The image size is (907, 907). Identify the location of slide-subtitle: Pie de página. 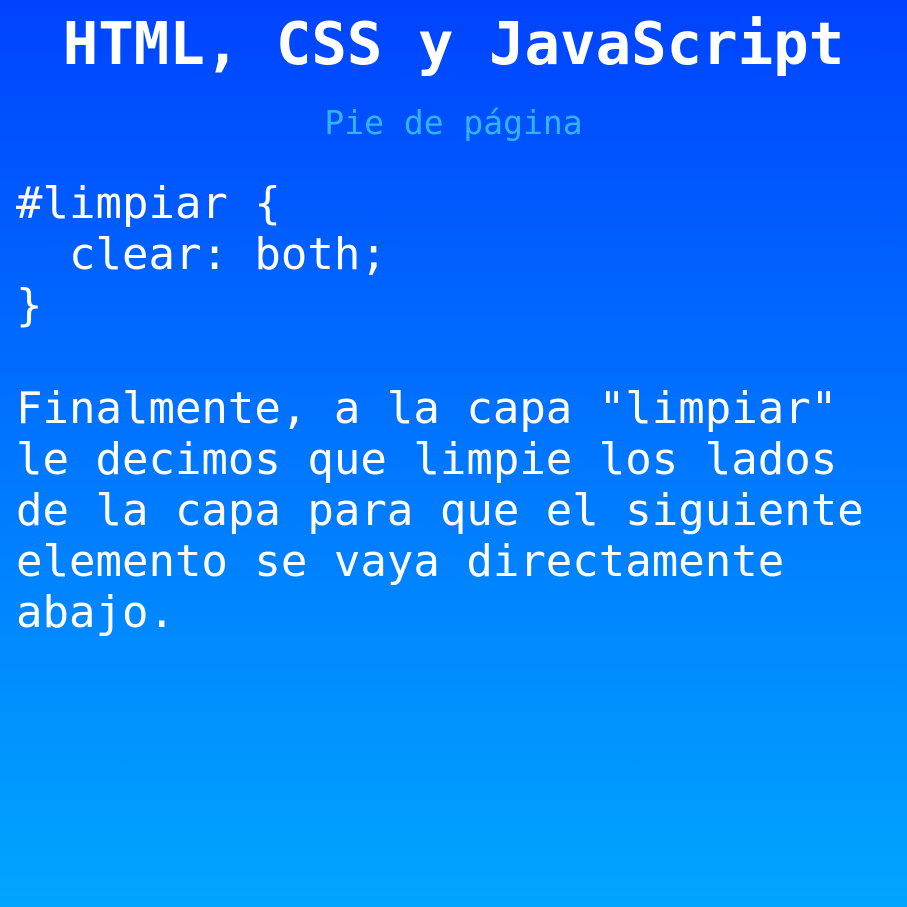
(453, 122).